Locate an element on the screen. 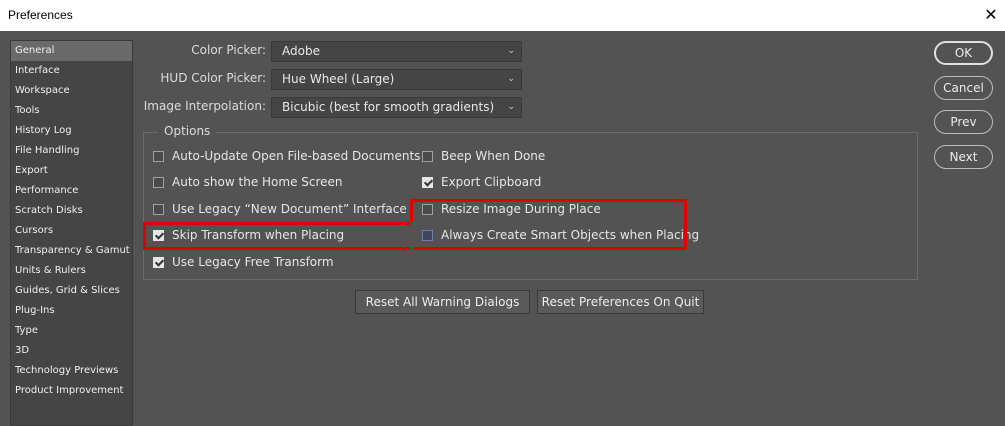 The image size is (1005, 426). color-picker-select: Adobe ⌄ is located at coordinates (396, 51).